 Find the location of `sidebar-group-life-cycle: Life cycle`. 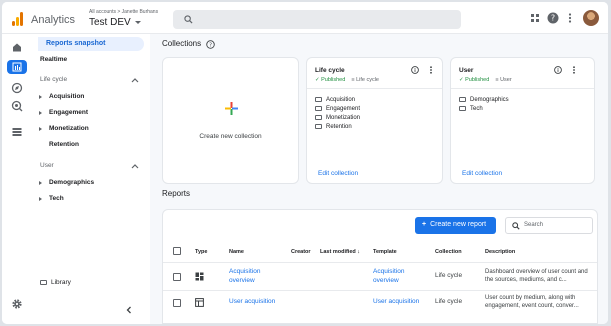

sidebar-group-life-cycle: Life cycle is located at coordinates (53, 79).